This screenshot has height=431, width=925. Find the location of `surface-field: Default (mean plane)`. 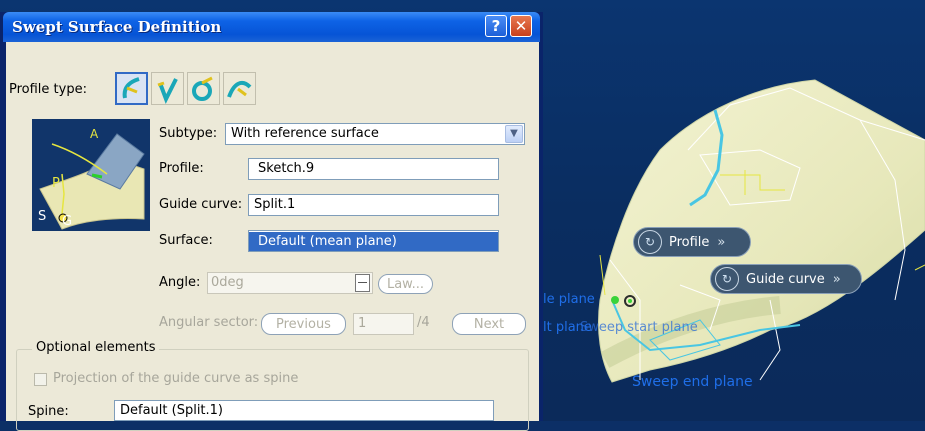

surface-field: Default (mean plane) is located at coordinates (373, 241).